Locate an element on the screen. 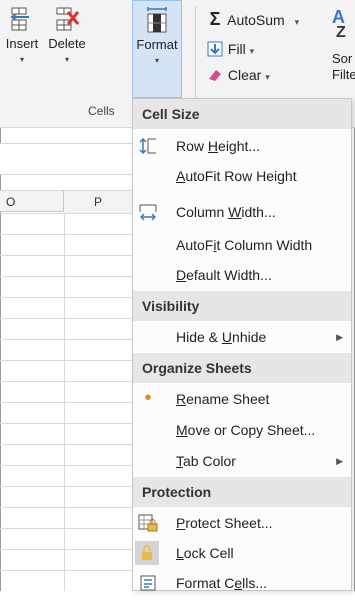 The image size is (355, 603). autosum-button: Σ AutoSum ▾ is located at coordinates (253, 19).